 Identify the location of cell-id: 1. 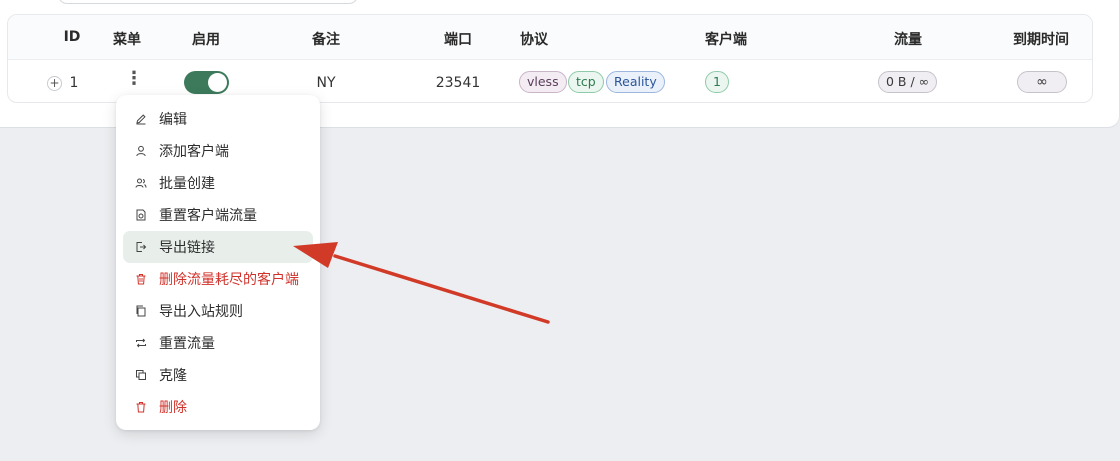
(74, 83).